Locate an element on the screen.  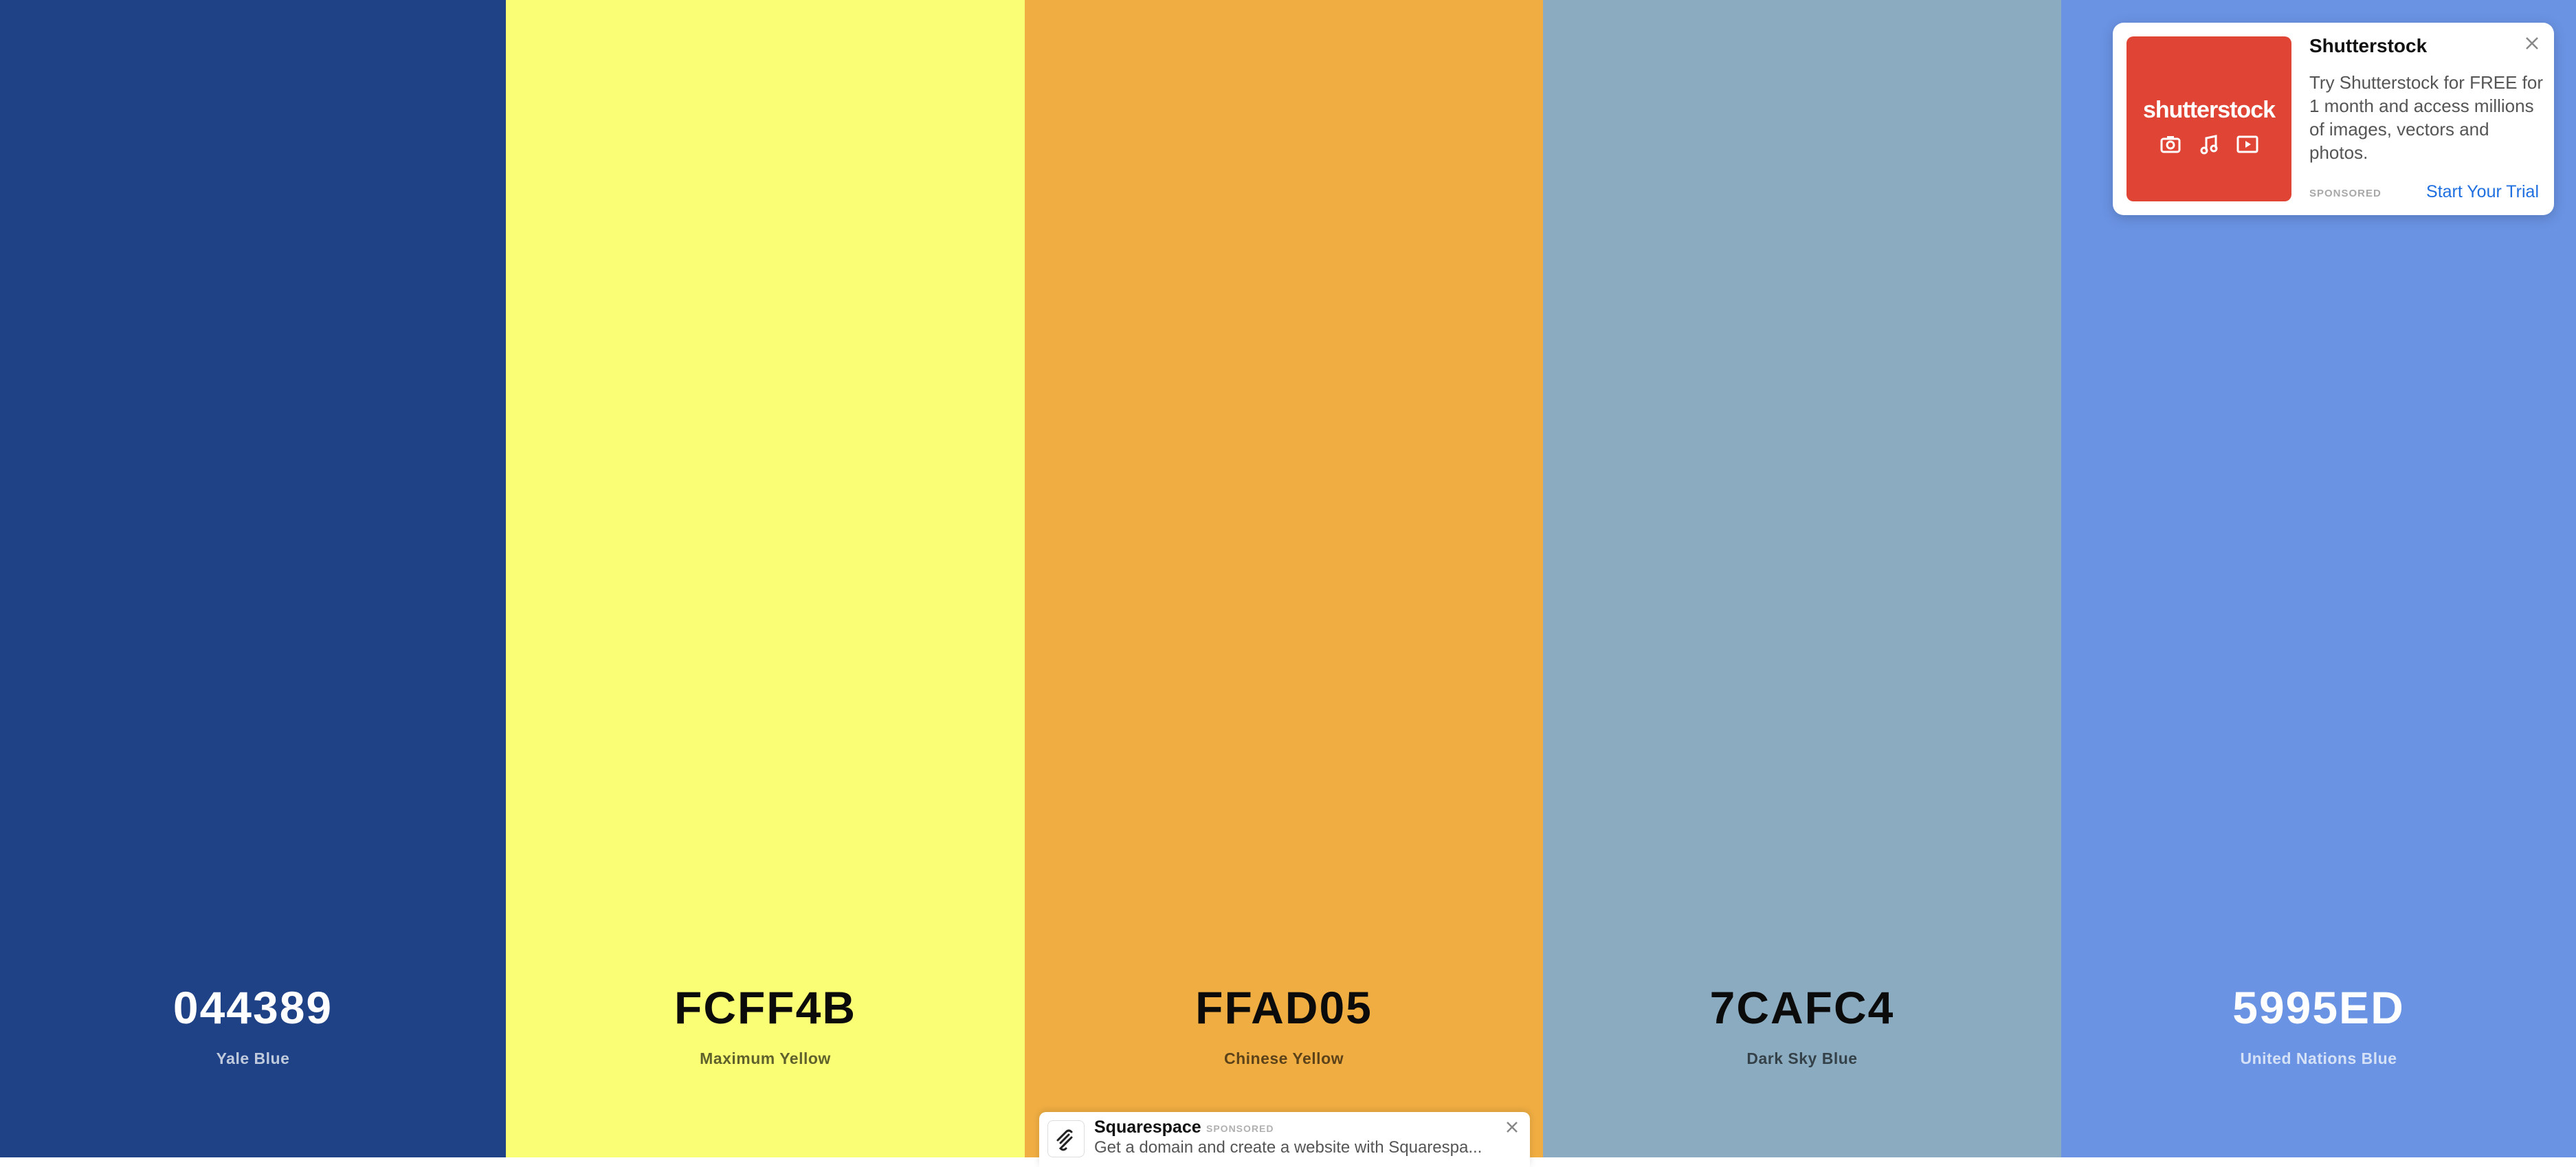
swatch-hex-code: 044389 is located at coordinates (253, 1007).